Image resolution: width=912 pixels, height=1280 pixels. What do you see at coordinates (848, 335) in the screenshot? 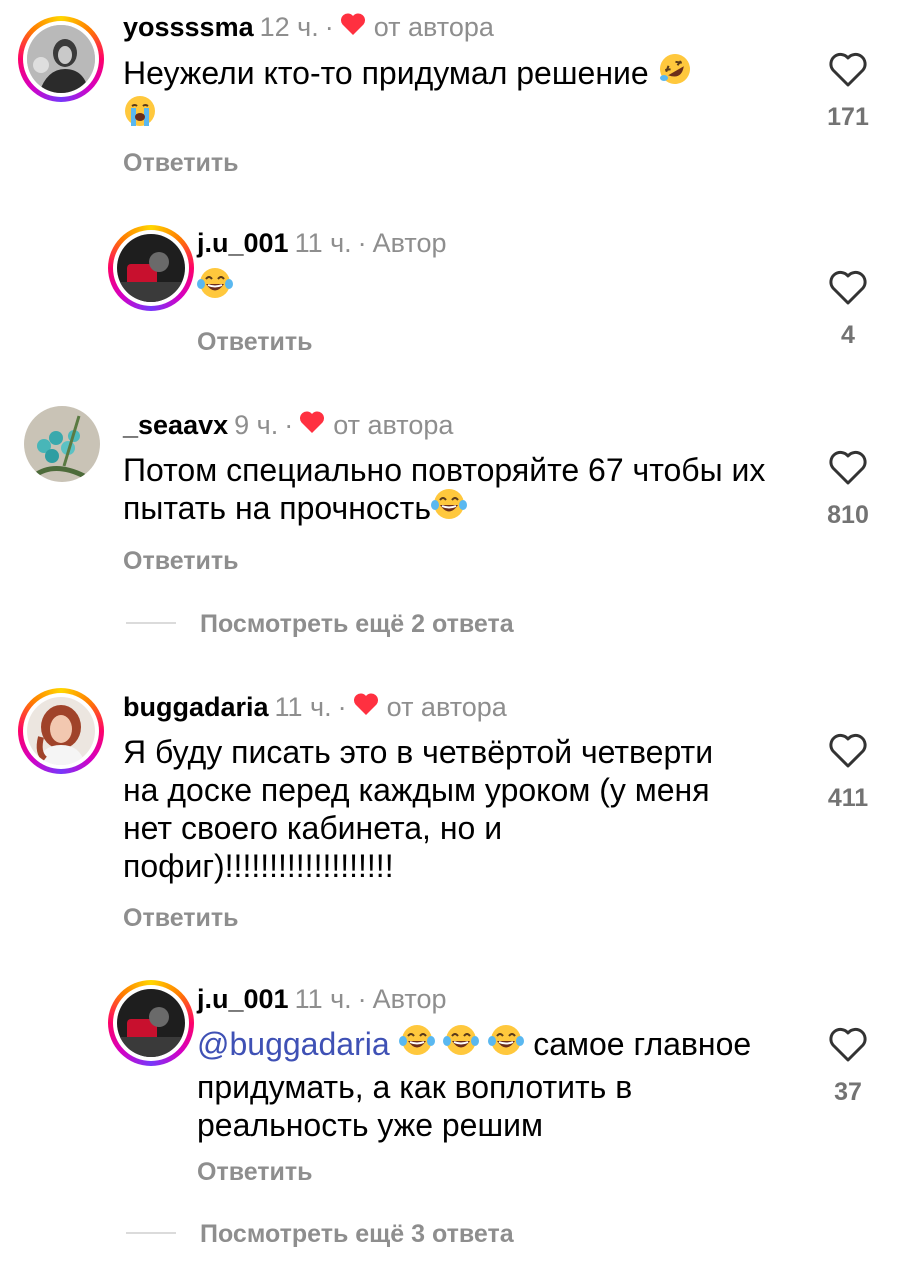
I see `like-count: 4` at bounding box center [848, 335].